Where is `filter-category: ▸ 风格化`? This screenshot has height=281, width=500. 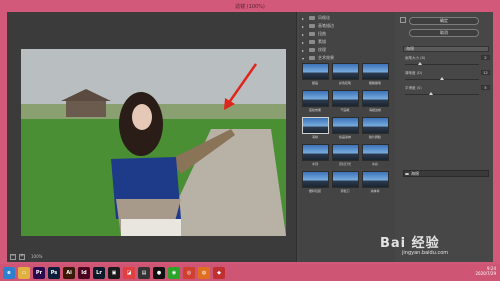
filter-category: ▸ 风格化 is located at coordinates (347, 18).